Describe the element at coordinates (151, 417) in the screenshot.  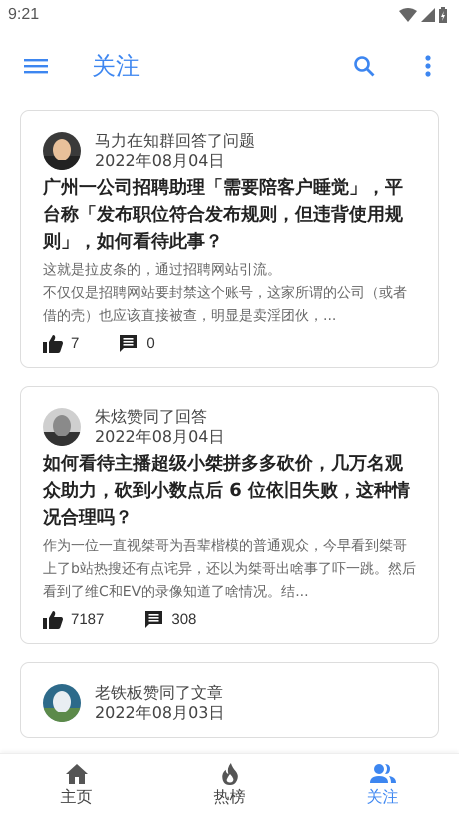
I see `activity-text: 朱炫赞同了回答` at that location.